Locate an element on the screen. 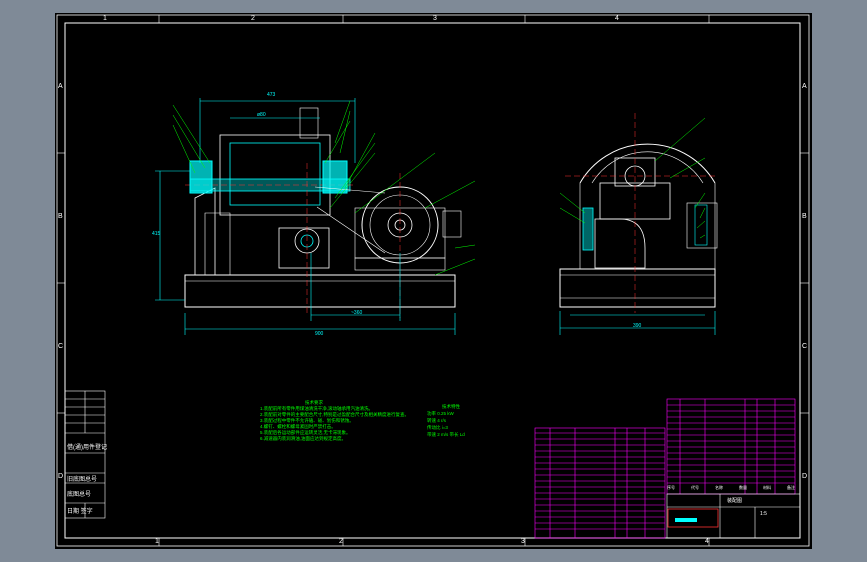 This screenshot has height=562, width=867. left-bearing is located at coordinates (201, 177).